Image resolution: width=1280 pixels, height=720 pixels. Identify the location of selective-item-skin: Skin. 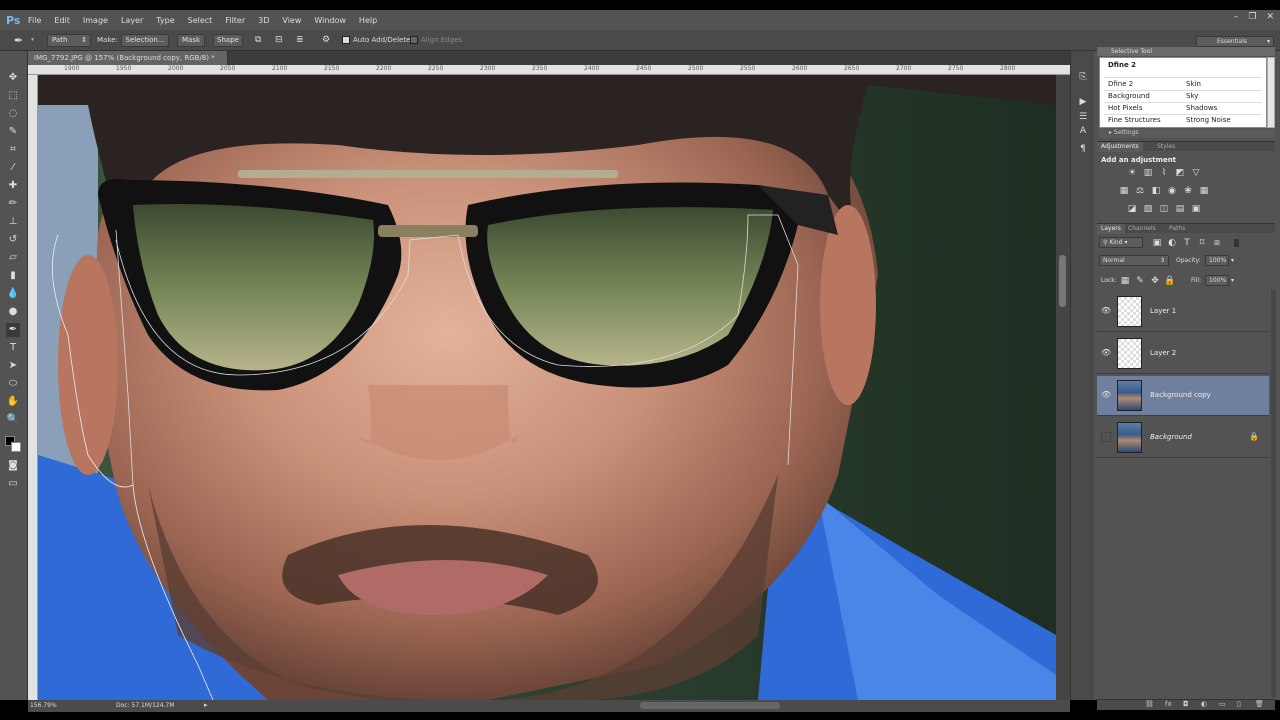
(1193, 84).